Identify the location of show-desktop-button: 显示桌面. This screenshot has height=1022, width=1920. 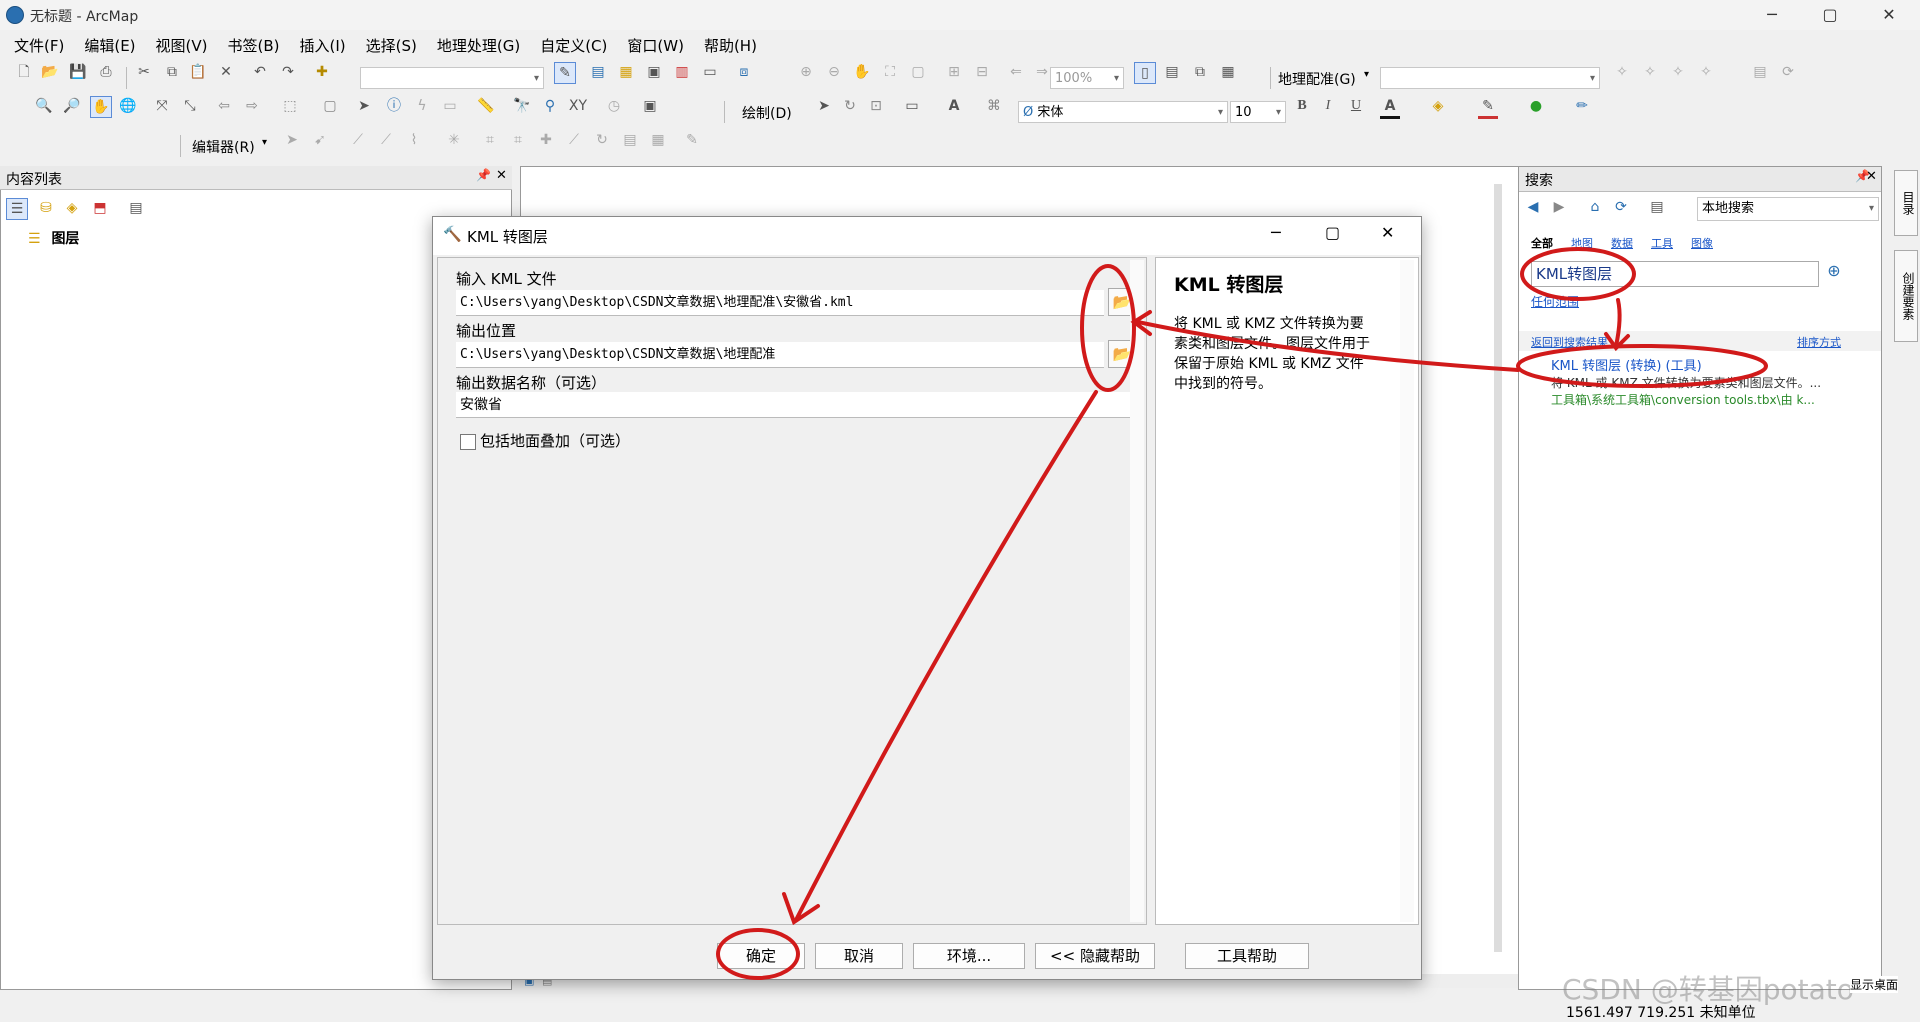
(1874, 984).